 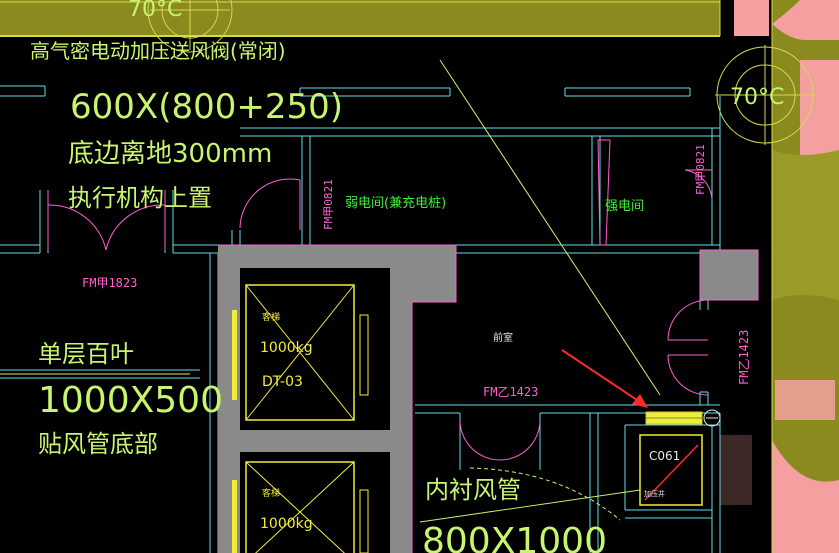 I want to click on fan-valve-size: 600X(800+250), so click(x=206, y=107).